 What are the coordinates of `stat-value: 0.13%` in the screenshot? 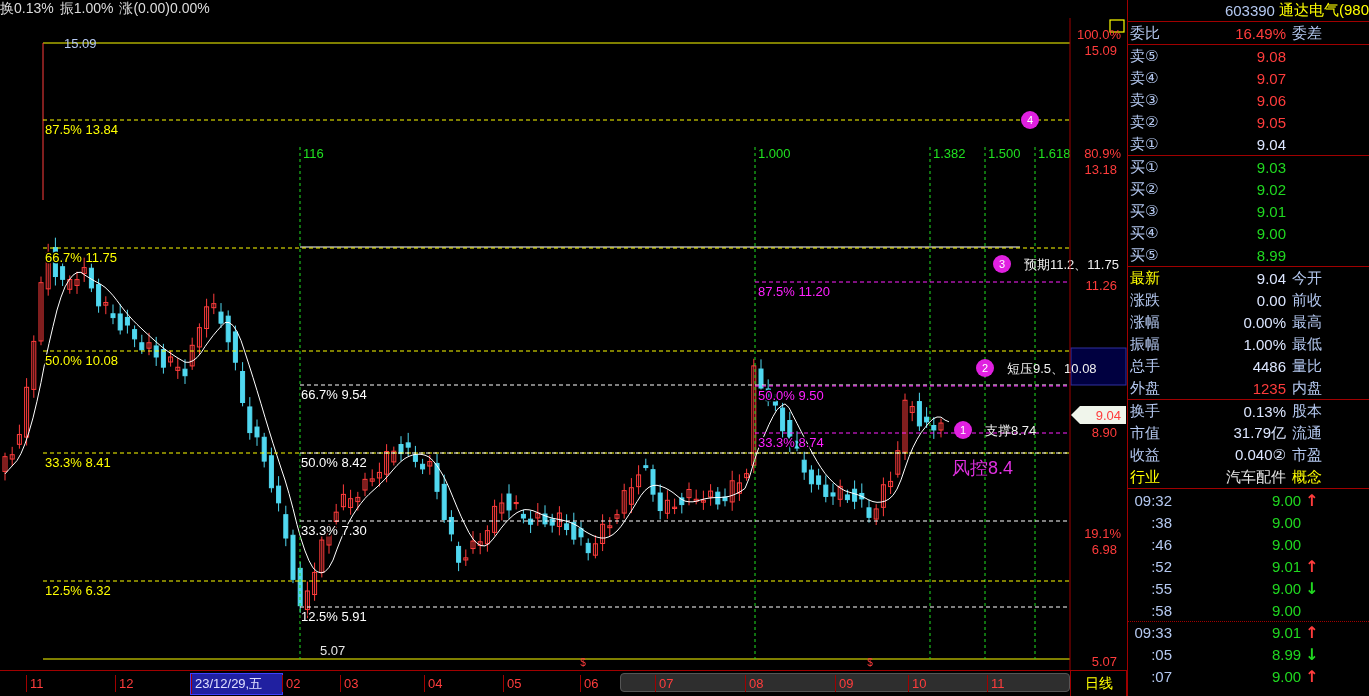 It's located at (1264, 411).